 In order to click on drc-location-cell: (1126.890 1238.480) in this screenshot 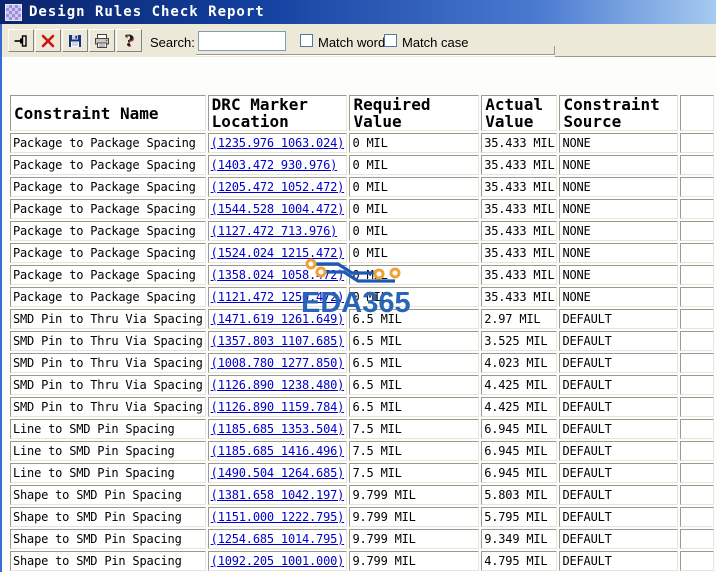, I will do `click(277, 385)`.